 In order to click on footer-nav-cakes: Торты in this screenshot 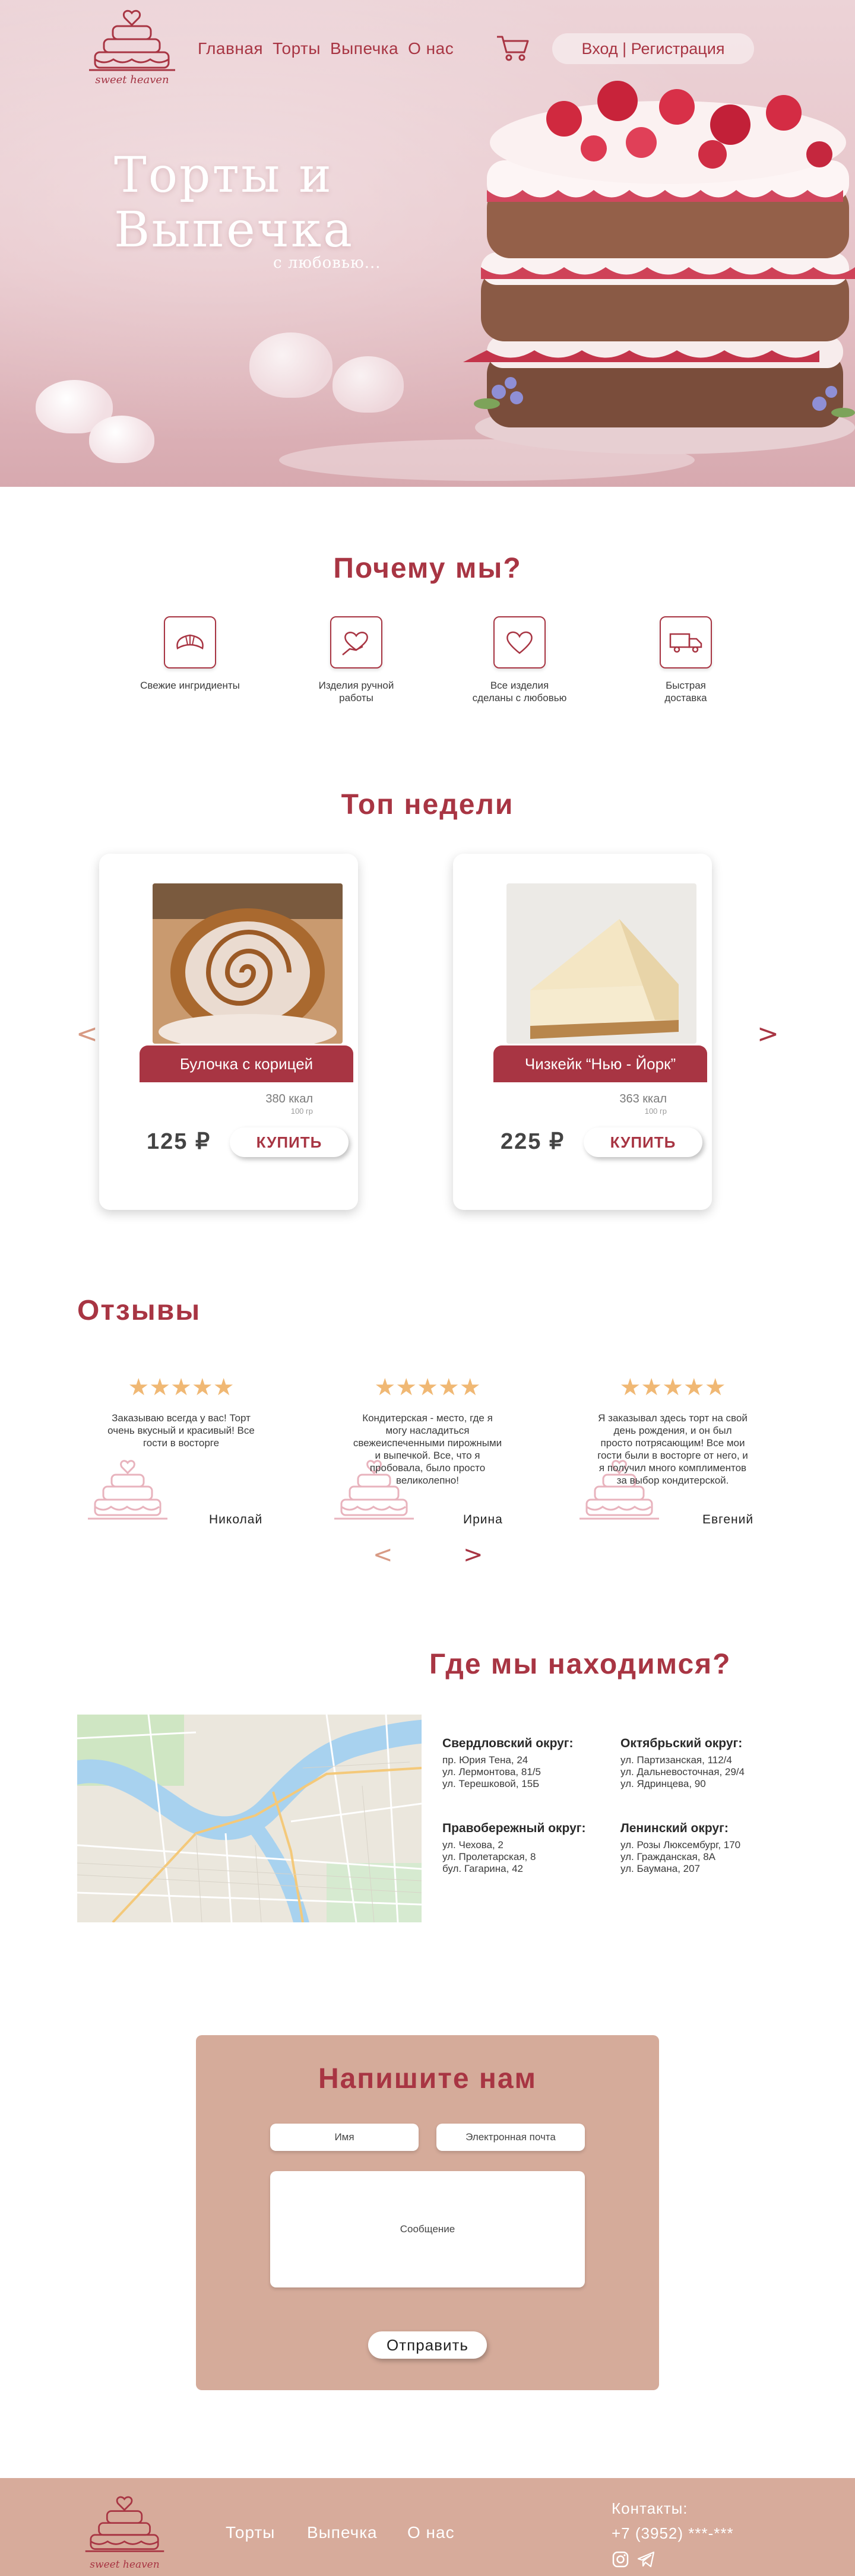, I will do `click(250, 2532)`.